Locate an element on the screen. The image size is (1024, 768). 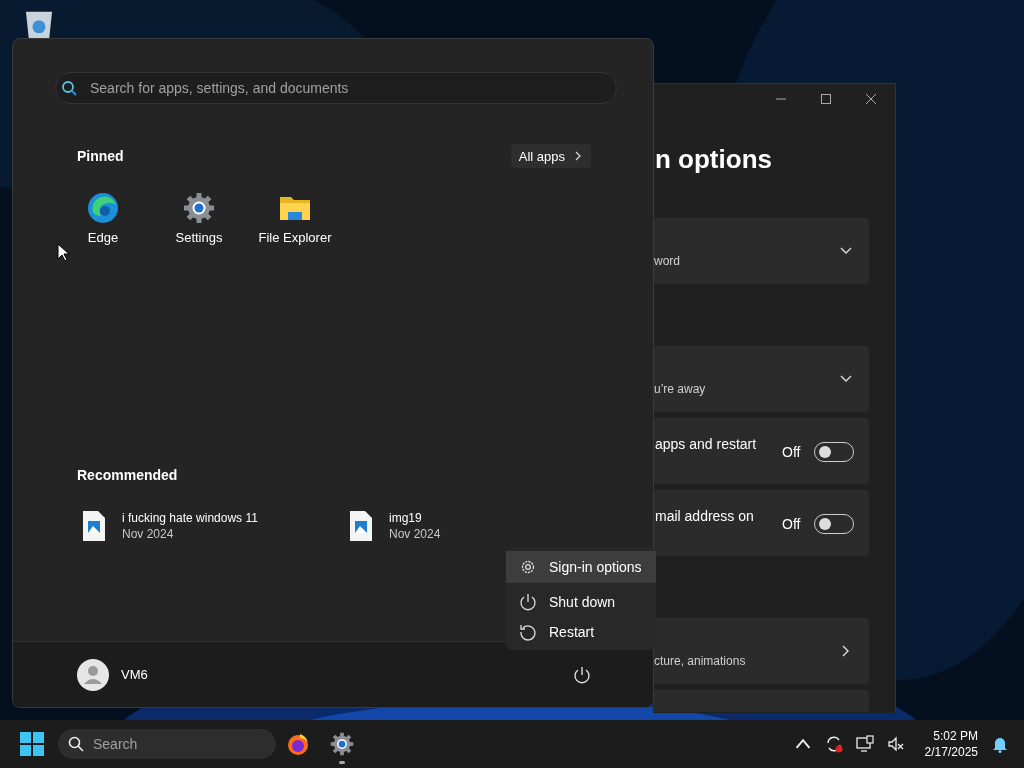
start-icon is located at coordinates (32, 744).